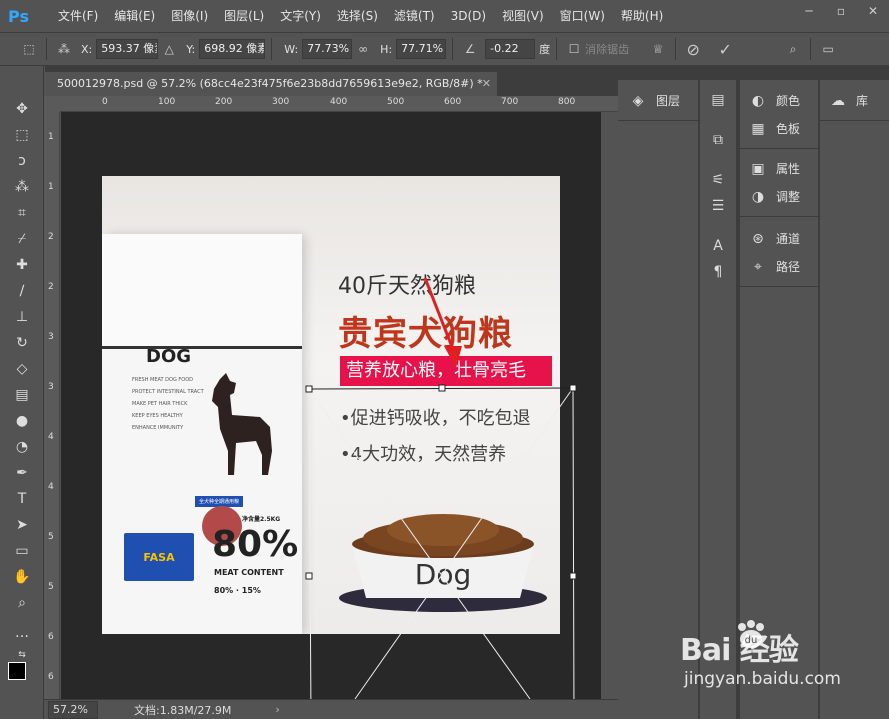  Describe the element at coordinates (22, 551) in the screenshot. I see `shape-tool-icon: ▭` at that location.